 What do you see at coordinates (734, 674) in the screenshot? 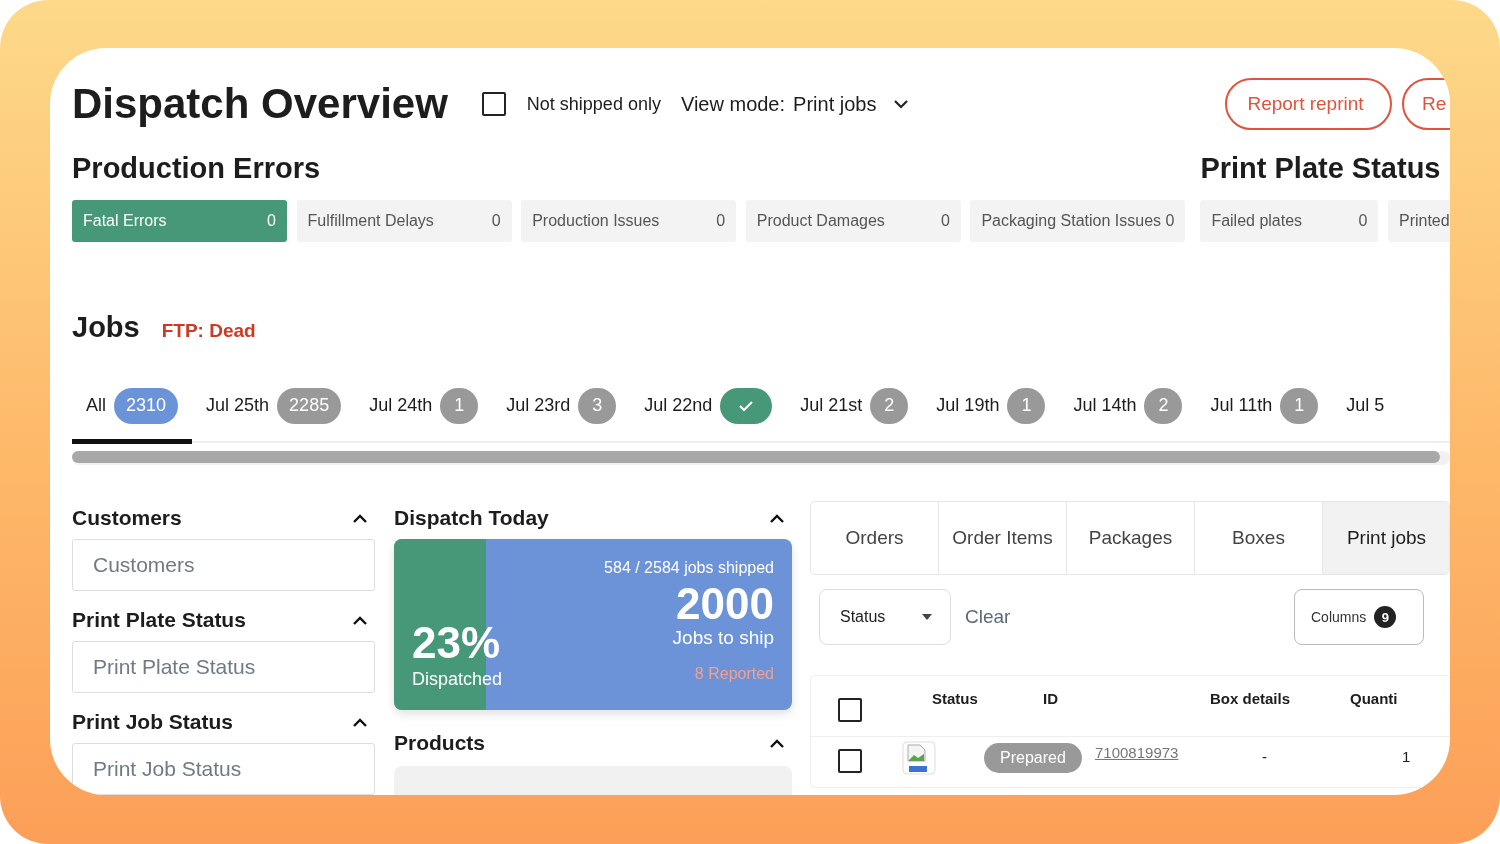
I see `reported-count: 8 Reported` at bounding box center [734, 674].